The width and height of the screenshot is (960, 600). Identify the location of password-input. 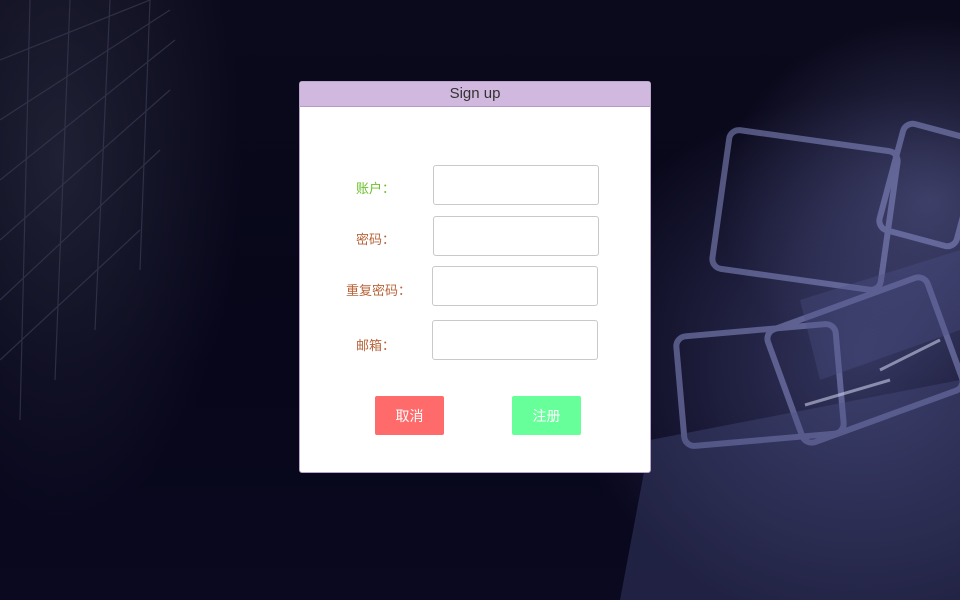
(516, 236).